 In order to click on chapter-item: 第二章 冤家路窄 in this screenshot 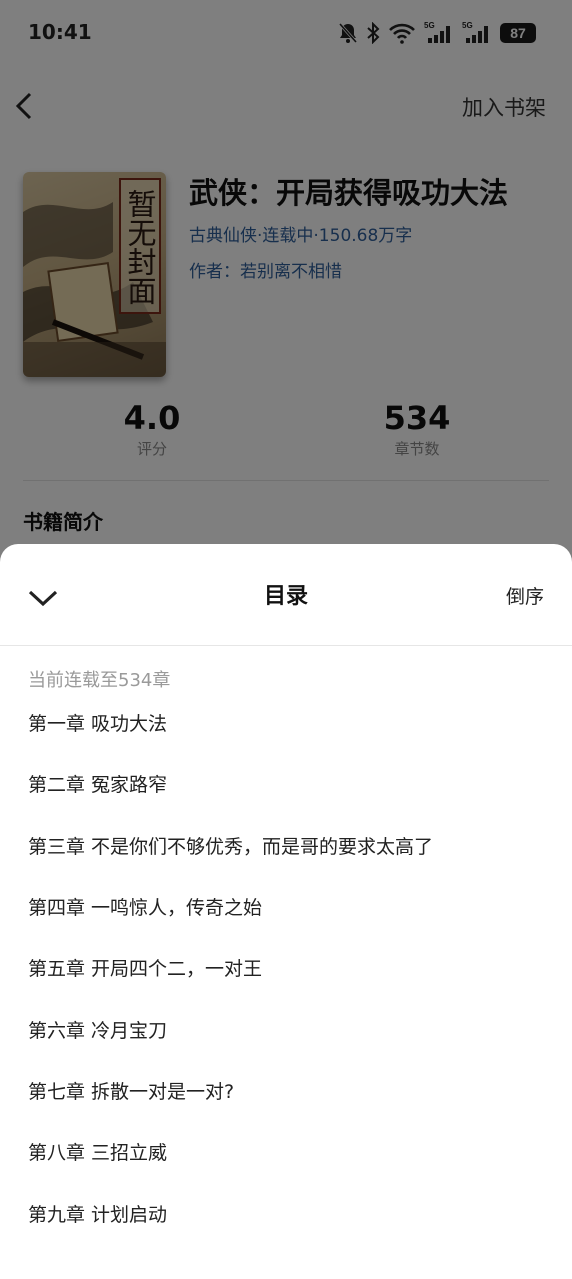, I will do `click(286, 783)`.